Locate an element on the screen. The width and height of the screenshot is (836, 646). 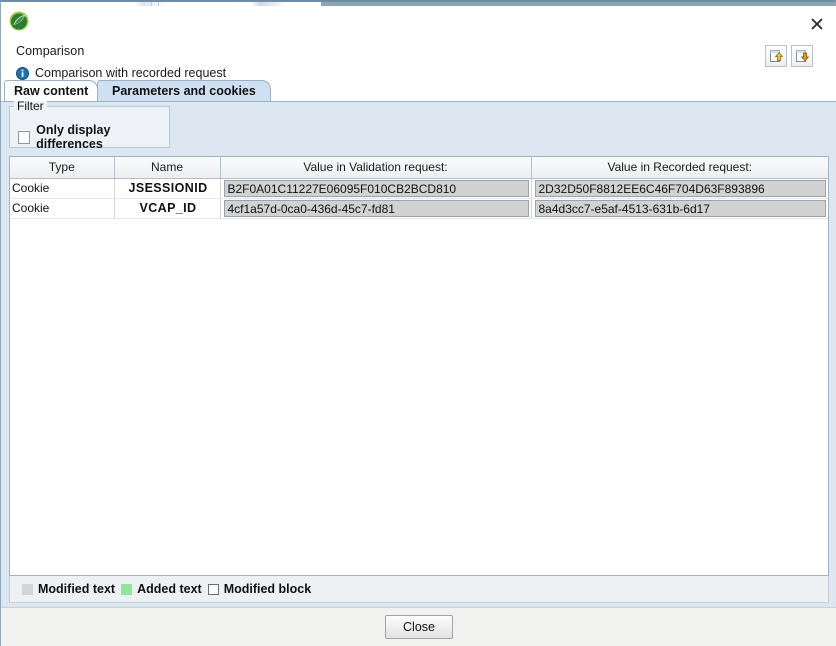
import-down-icon is located at coordinates (802, 56).